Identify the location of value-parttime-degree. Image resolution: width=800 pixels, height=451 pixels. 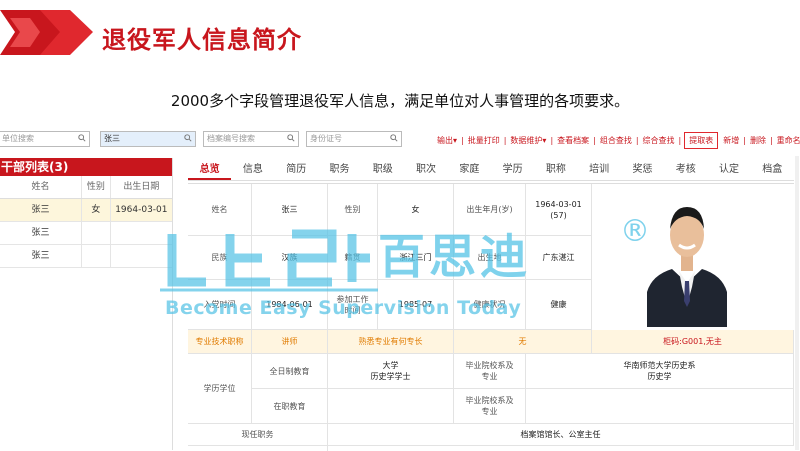
(391, 406).